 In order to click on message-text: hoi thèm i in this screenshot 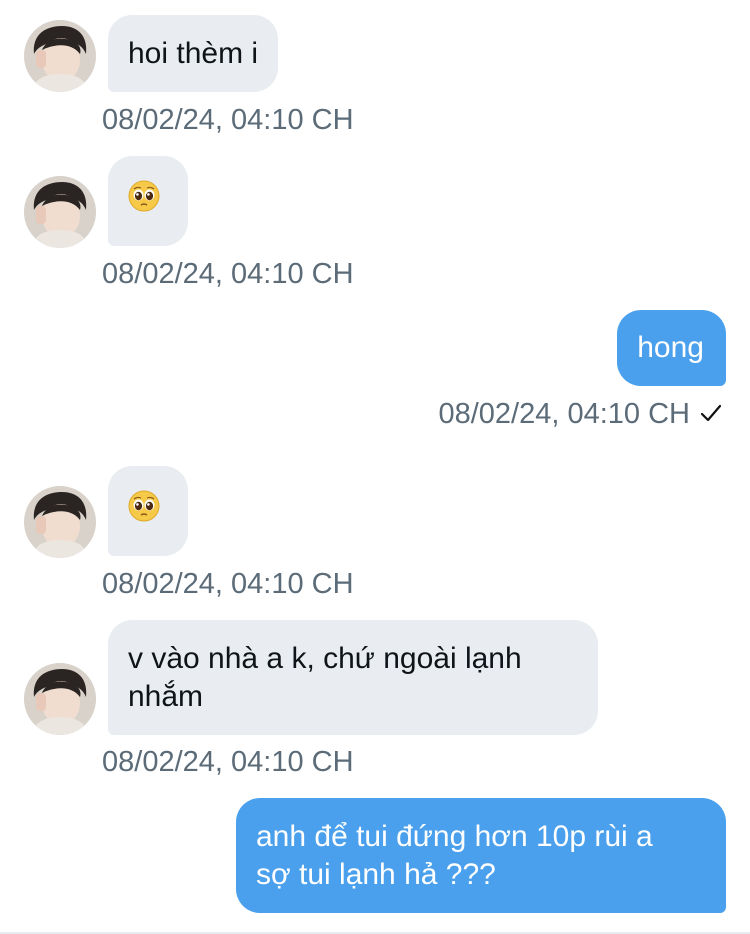, I will do `click(193, 53)`.